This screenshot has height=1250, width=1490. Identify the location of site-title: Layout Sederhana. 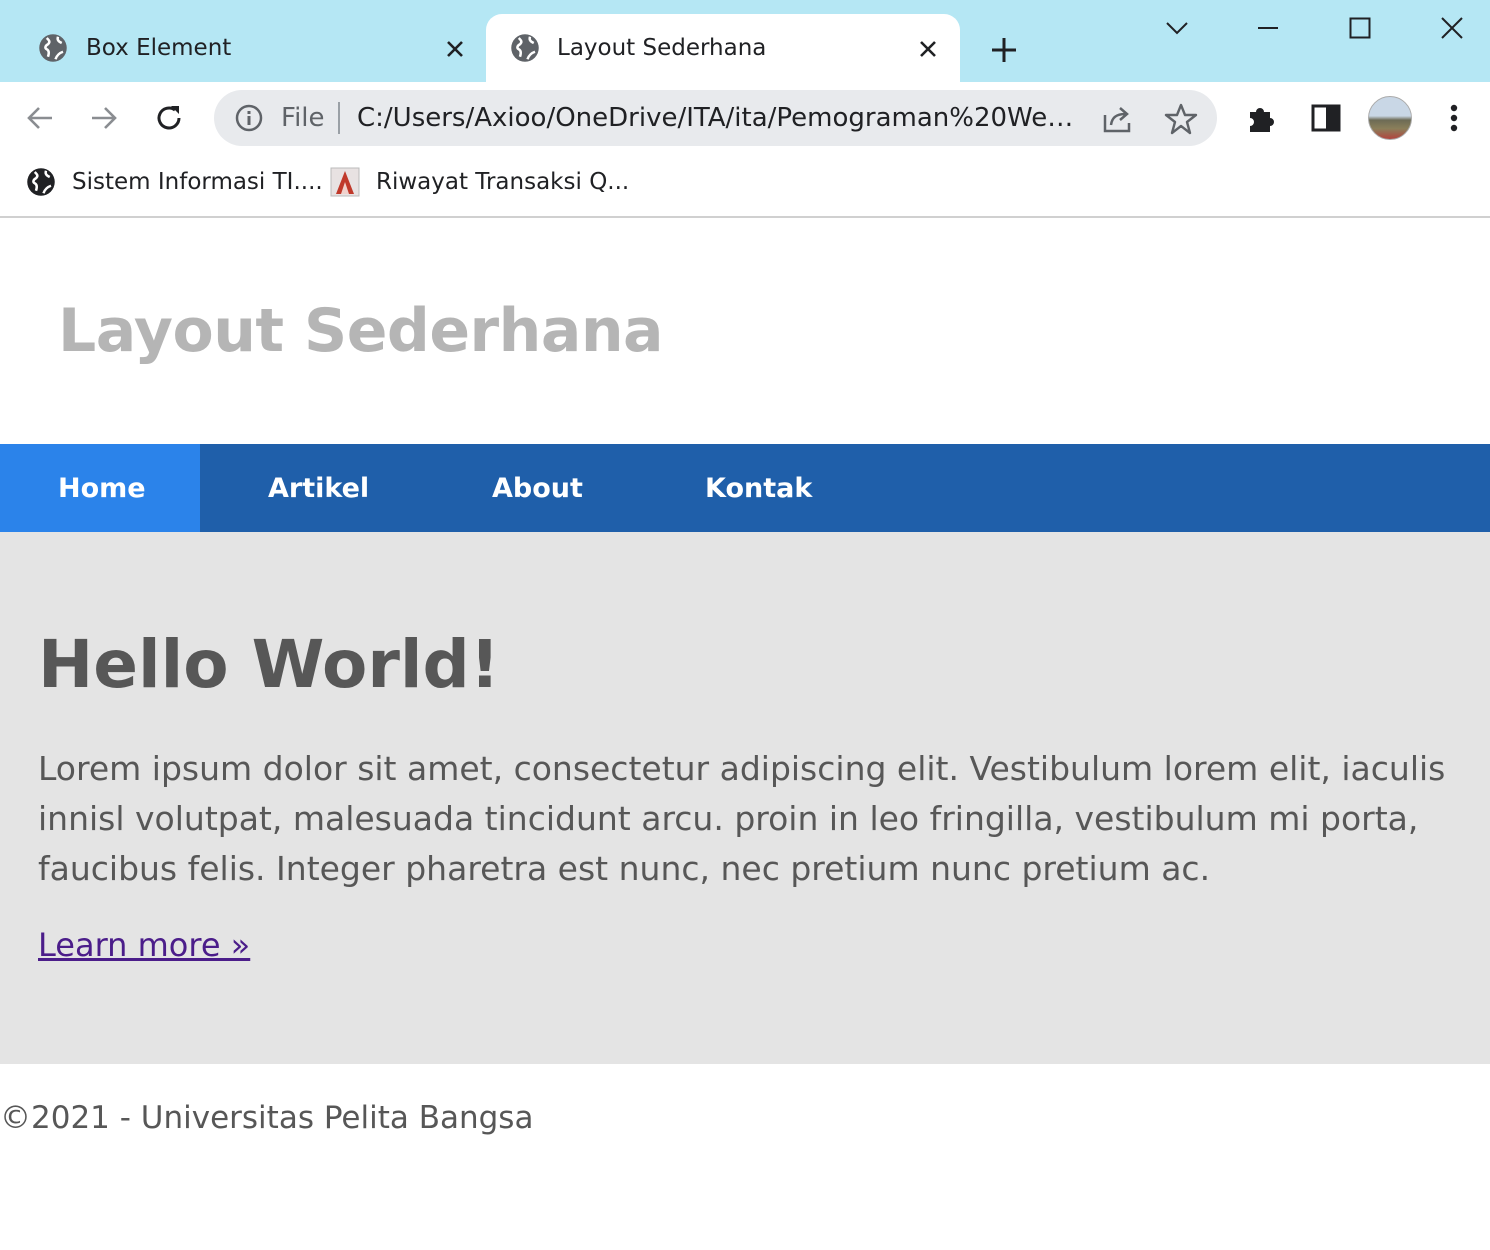
(361, 331).